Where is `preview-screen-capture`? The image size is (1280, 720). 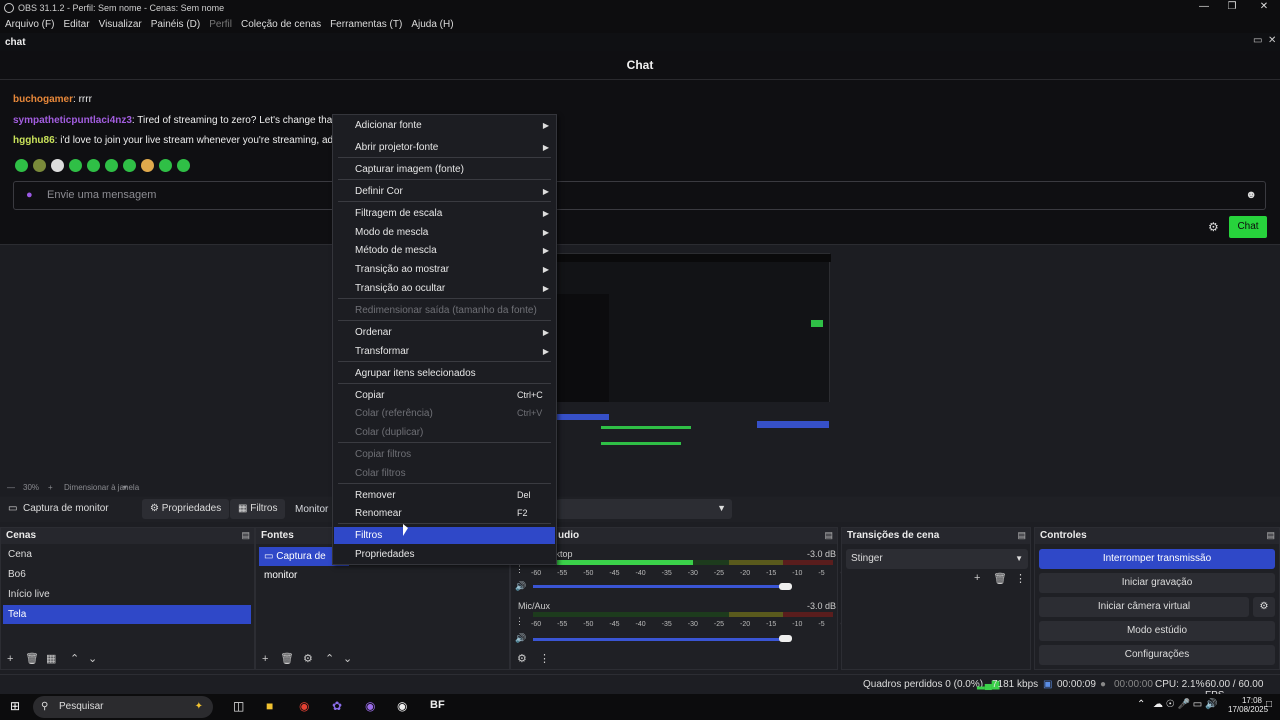
preview-screen-capture is located at coordinates (693, 364).